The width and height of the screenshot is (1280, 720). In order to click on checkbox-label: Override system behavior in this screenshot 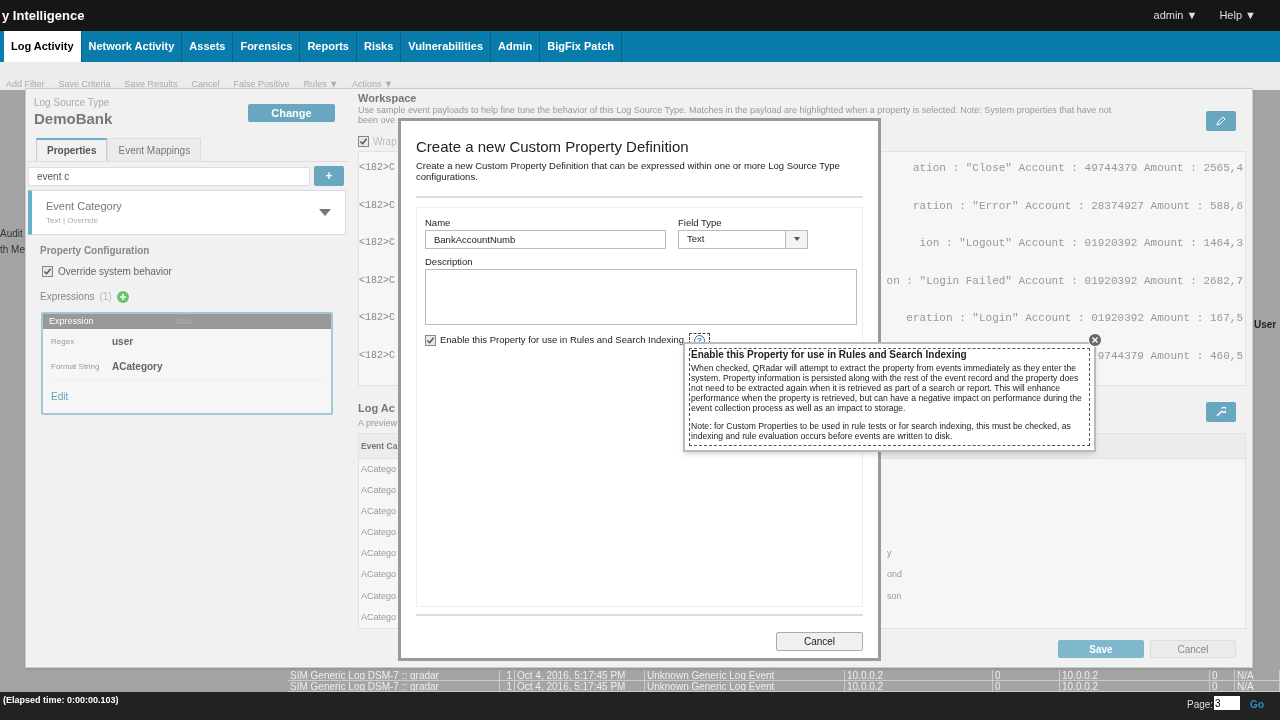, I will do `click(115, 272)`.